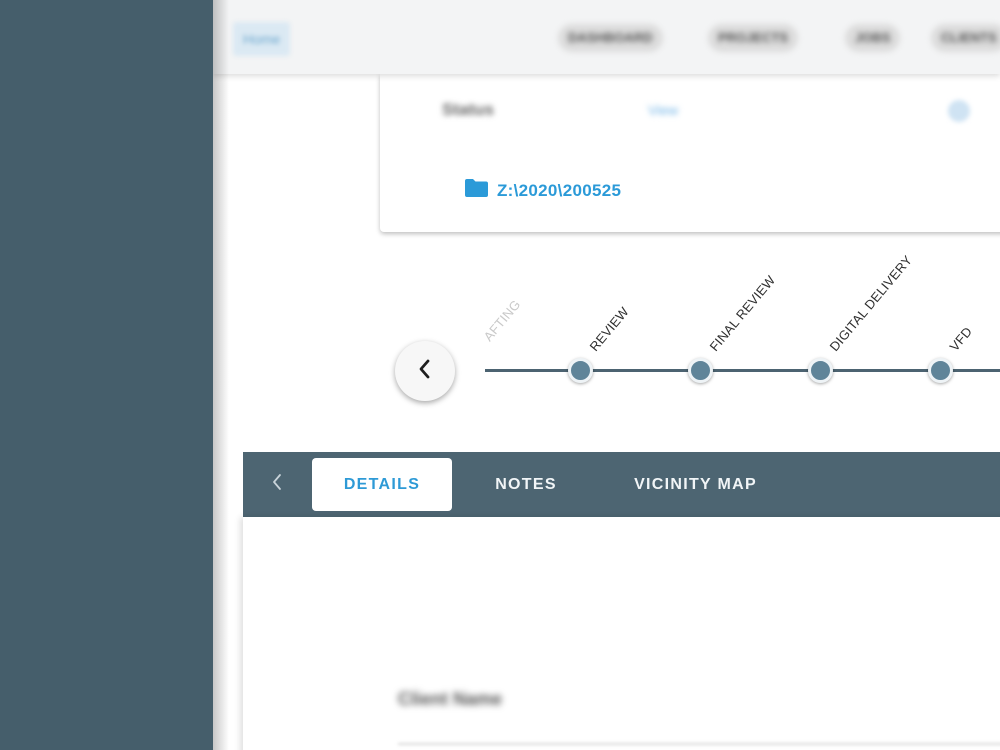  What do you see at coordinates (382, 484) in the screenshot?
I see `tab-details: DETAILS` at bounding box center [382, 484].